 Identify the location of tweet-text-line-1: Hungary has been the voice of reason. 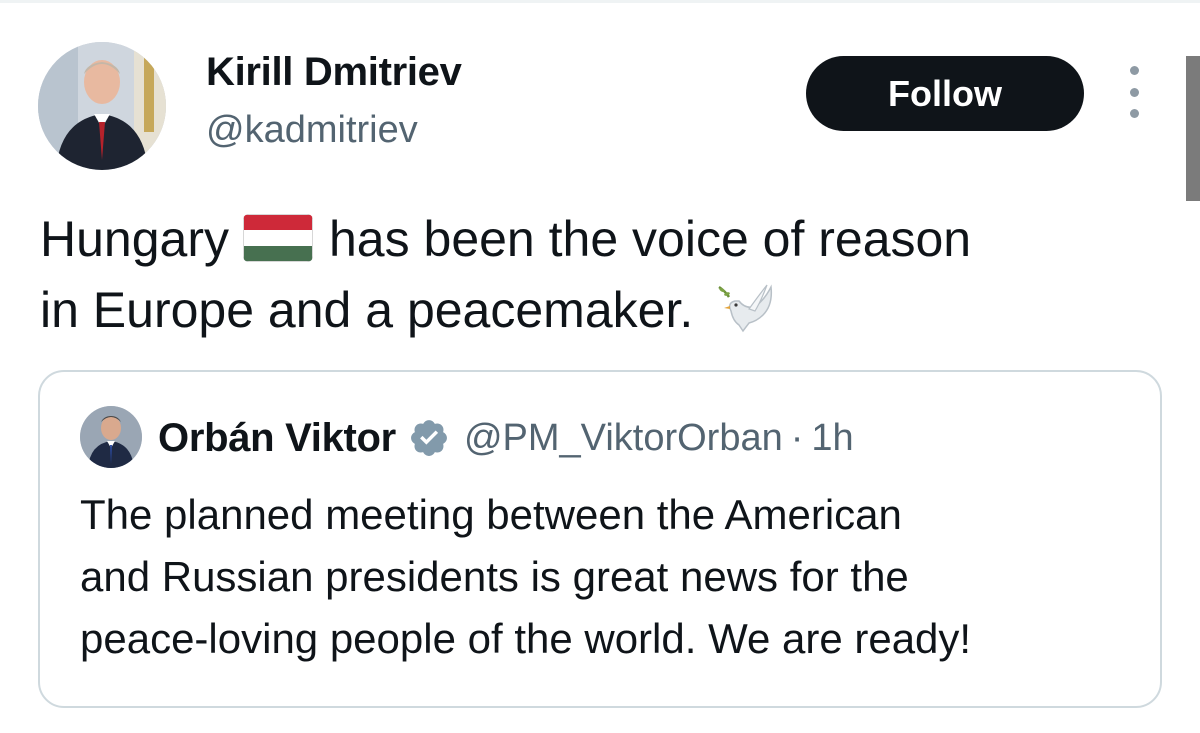
(595, 239).